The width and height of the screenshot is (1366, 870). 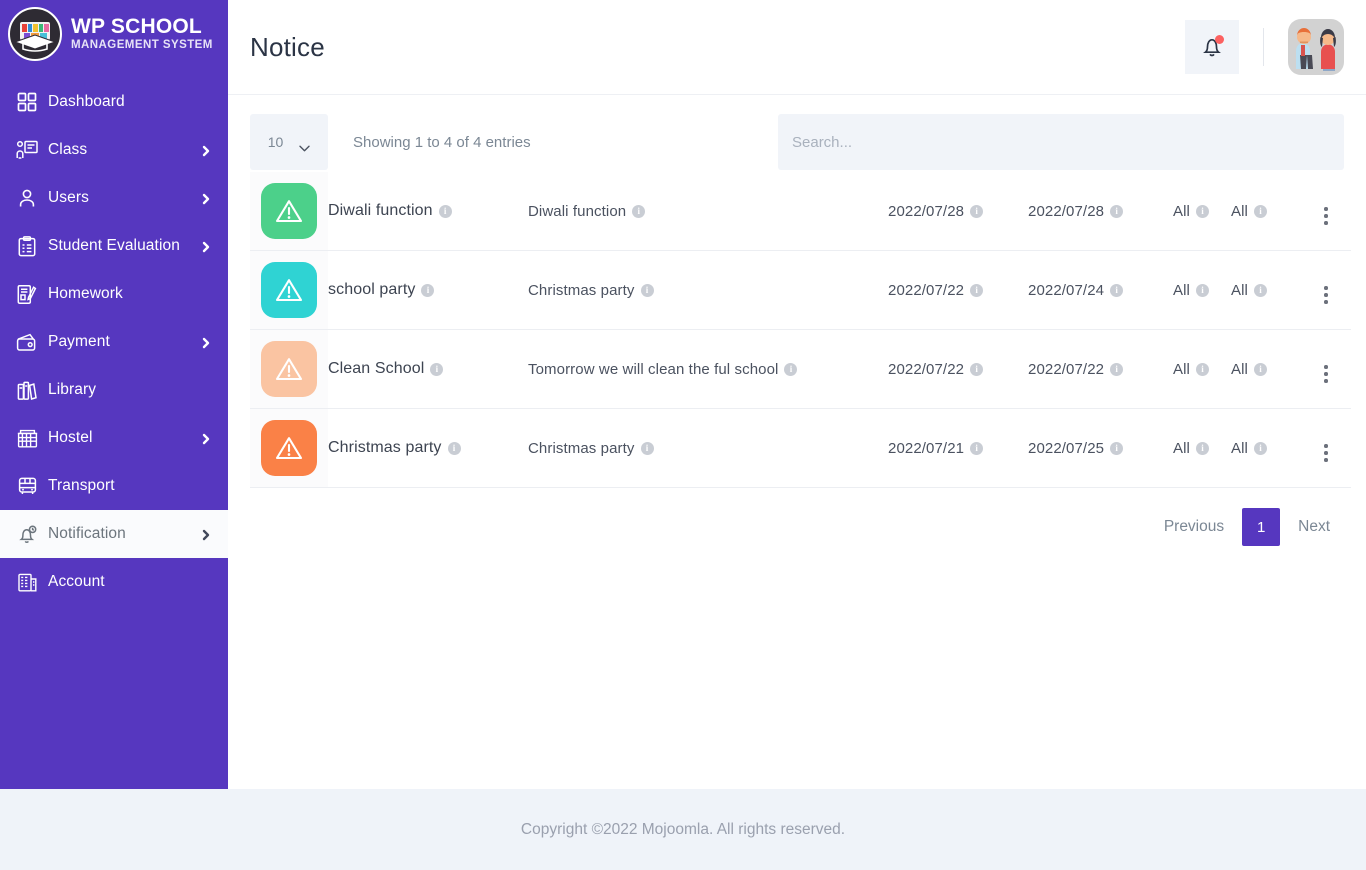 I want to click on sidebar-item-transport: Transport, so click(x=114, y=486).